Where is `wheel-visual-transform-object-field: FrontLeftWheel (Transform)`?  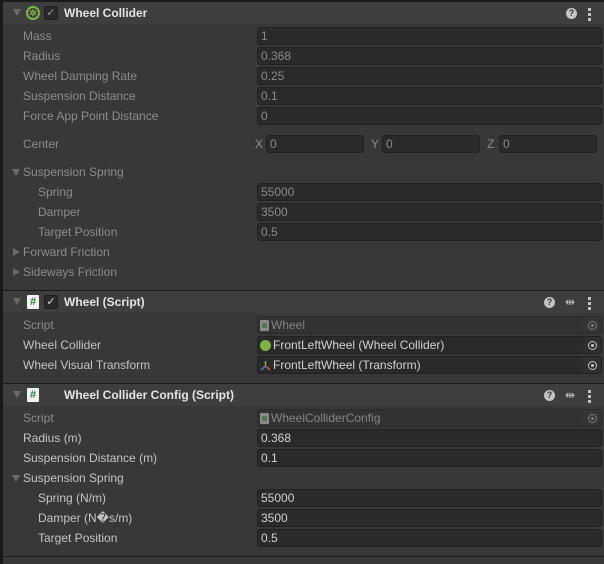 wheel-visual-transform-object-field: FrontLeftWheel (Transform) is located at coordinates (429, 365).